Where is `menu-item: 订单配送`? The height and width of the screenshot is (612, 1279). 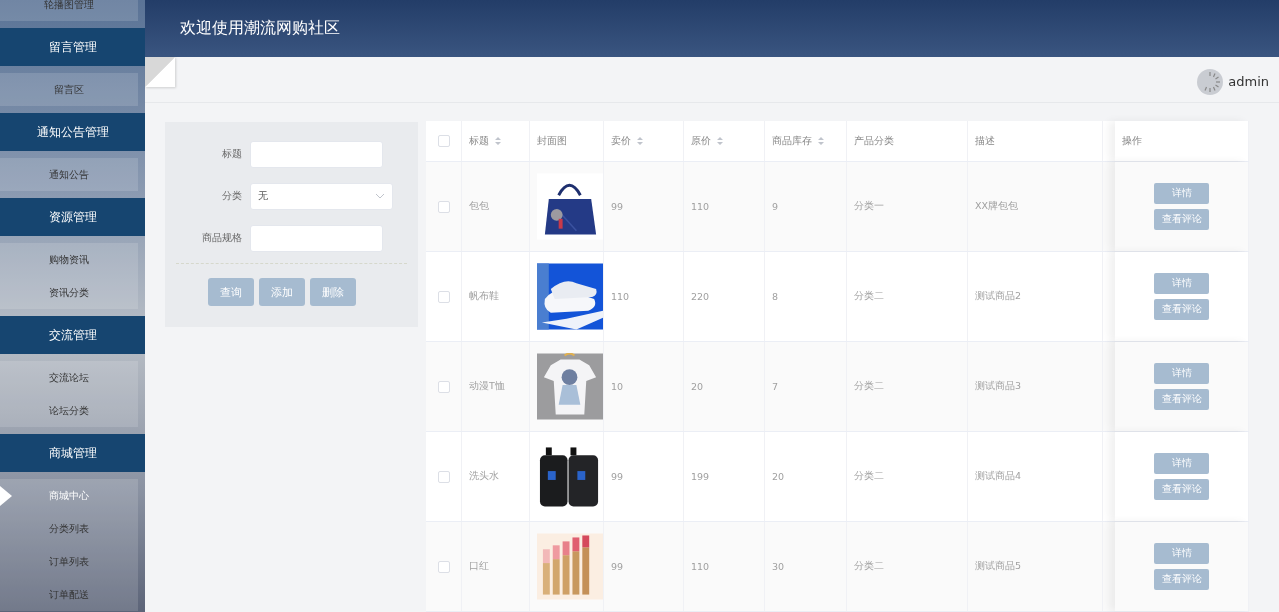 menu-item: 订单配送 is located at coordinates (69, 594).